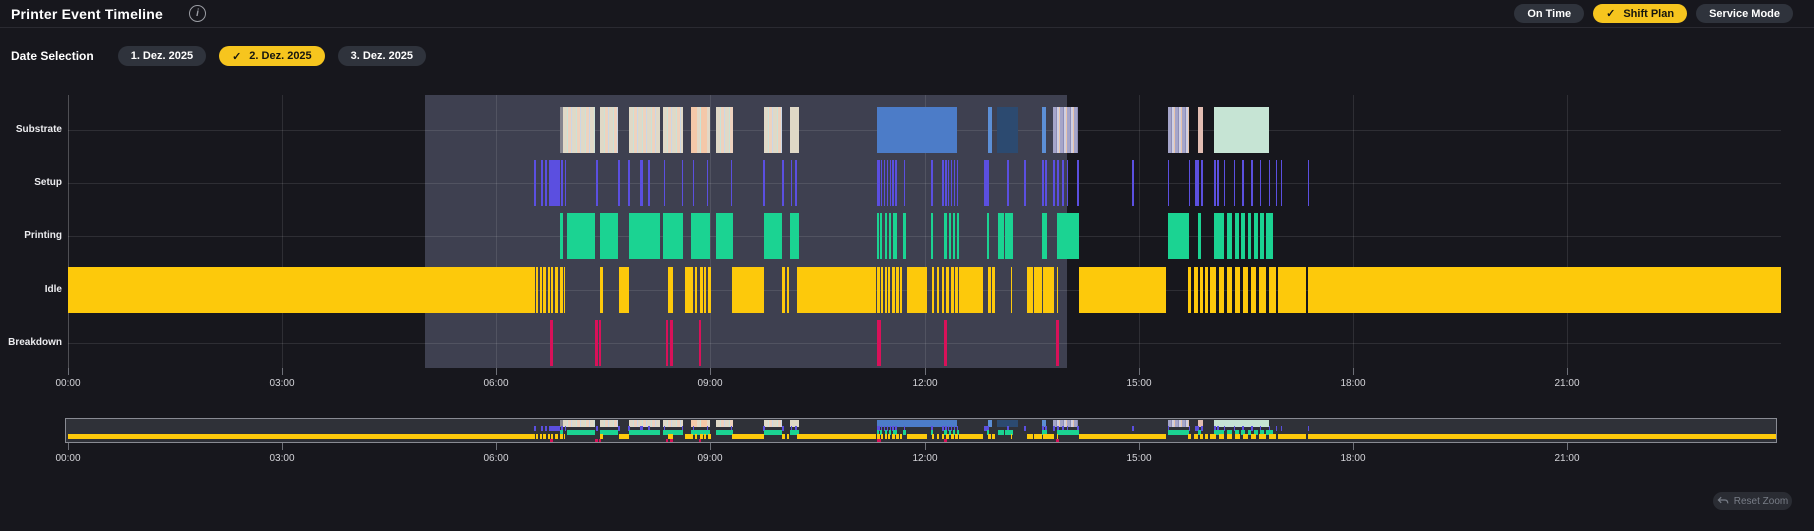 The image size is (1814, 531). Describe the element at coordinates (710, 458) in the screenshot. I see `navigator-axis-tick-label: 09:00` at that location.